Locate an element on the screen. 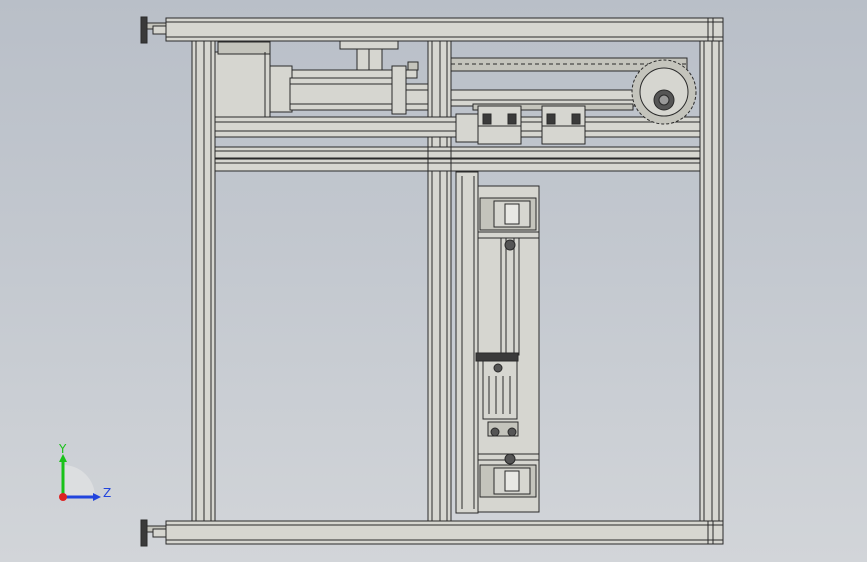 The width and height of the screenshot is (867, 562). sprocket is located at coordinates (664, 92).